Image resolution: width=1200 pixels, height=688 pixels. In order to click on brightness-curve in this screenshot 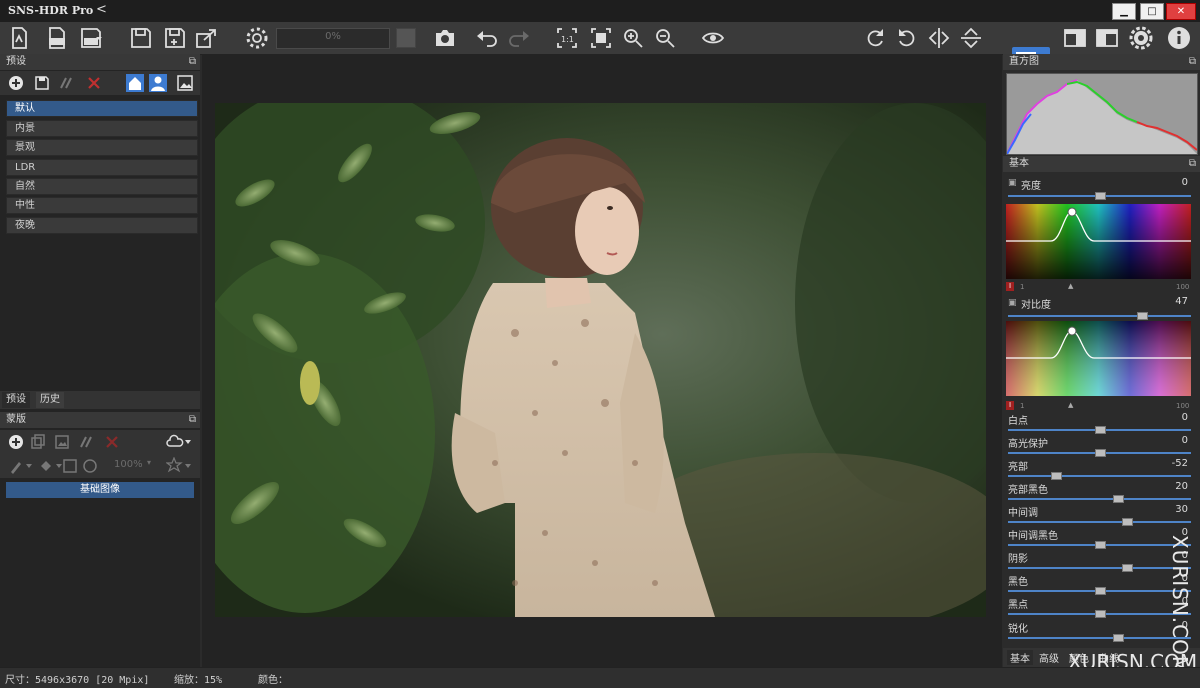, I will do `click(1098, 241)`.